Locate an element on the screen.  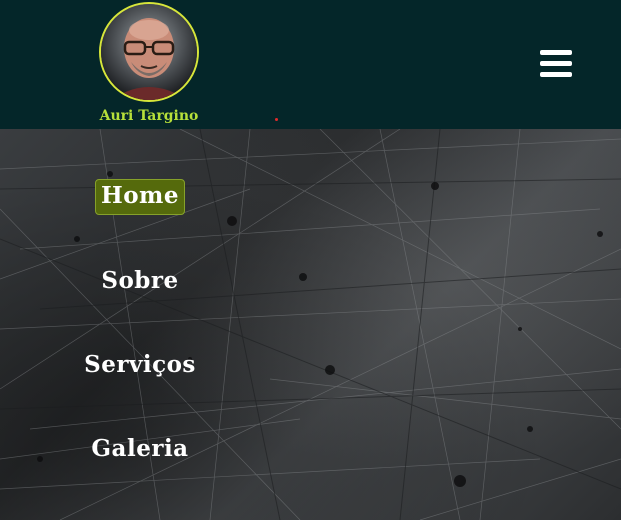
nav-item-servicos: Serviços is located at coordinates (140, 366).